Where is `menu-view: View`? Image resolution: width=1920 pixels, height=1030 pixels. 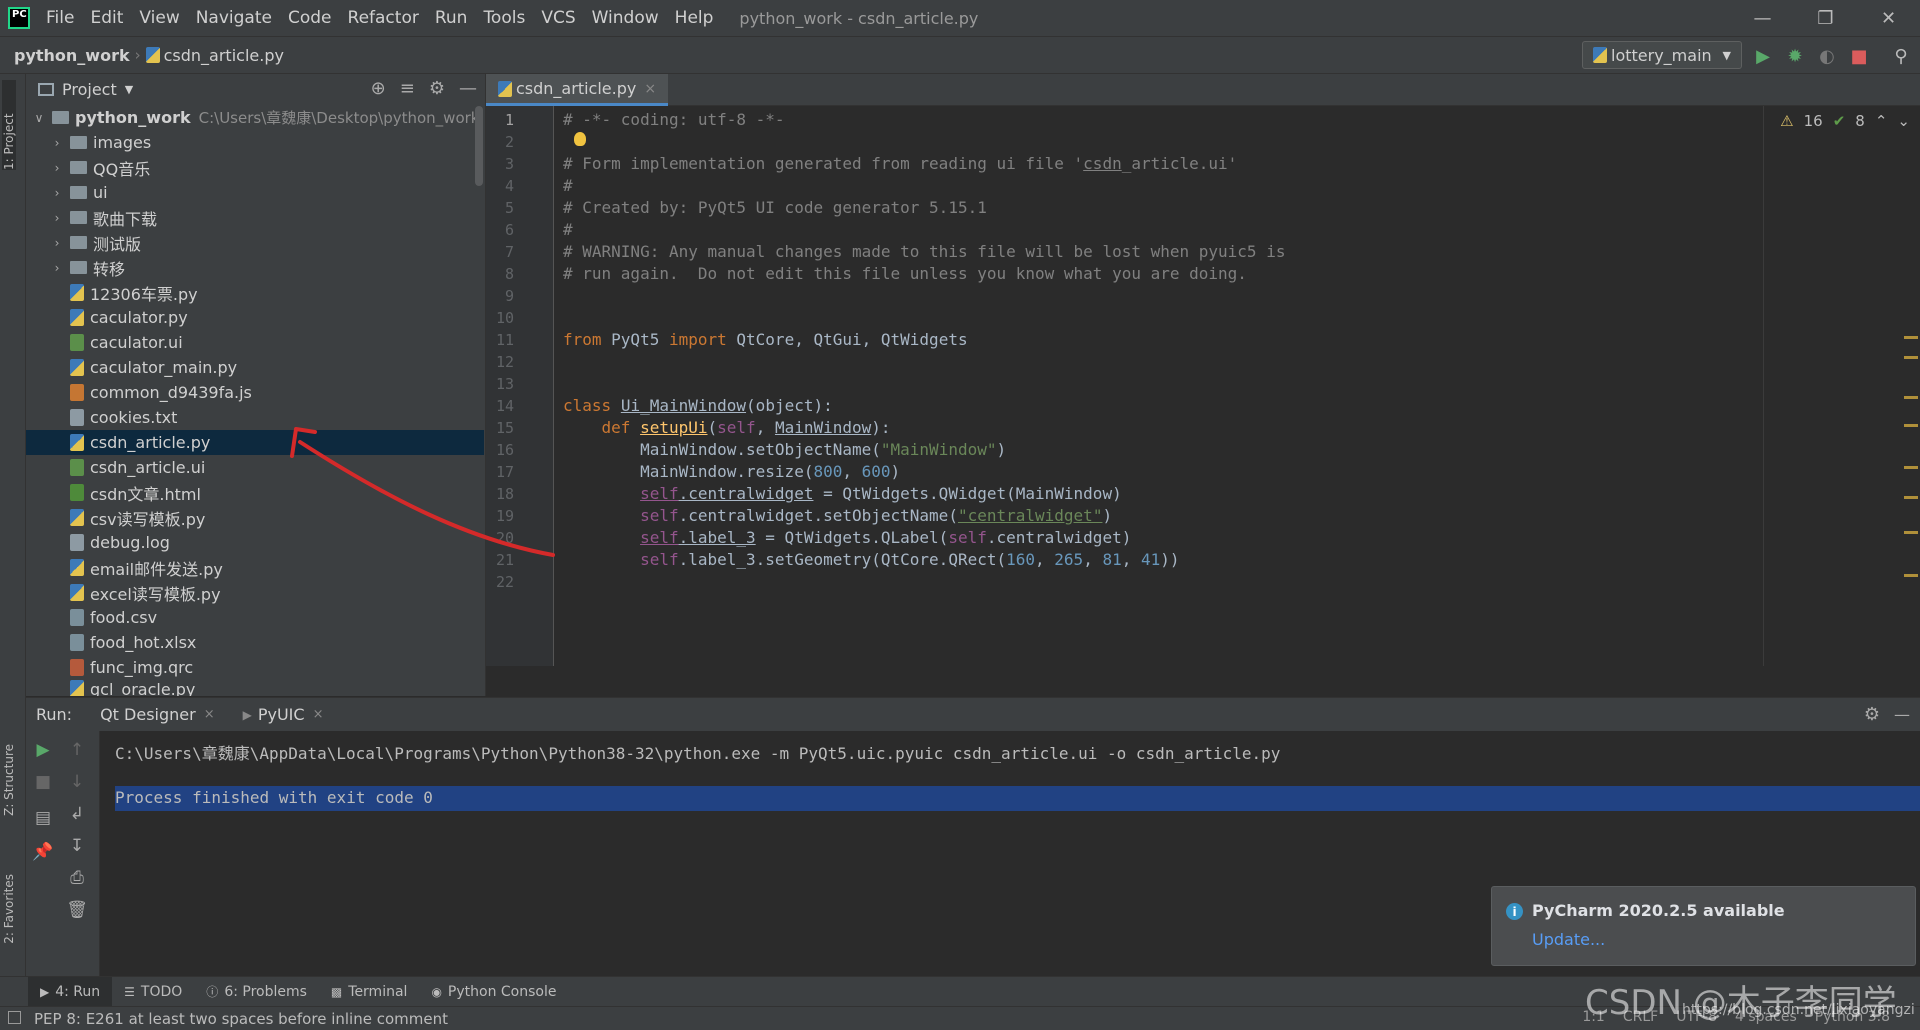
menu-view: View is located at coordinates (159, 18).